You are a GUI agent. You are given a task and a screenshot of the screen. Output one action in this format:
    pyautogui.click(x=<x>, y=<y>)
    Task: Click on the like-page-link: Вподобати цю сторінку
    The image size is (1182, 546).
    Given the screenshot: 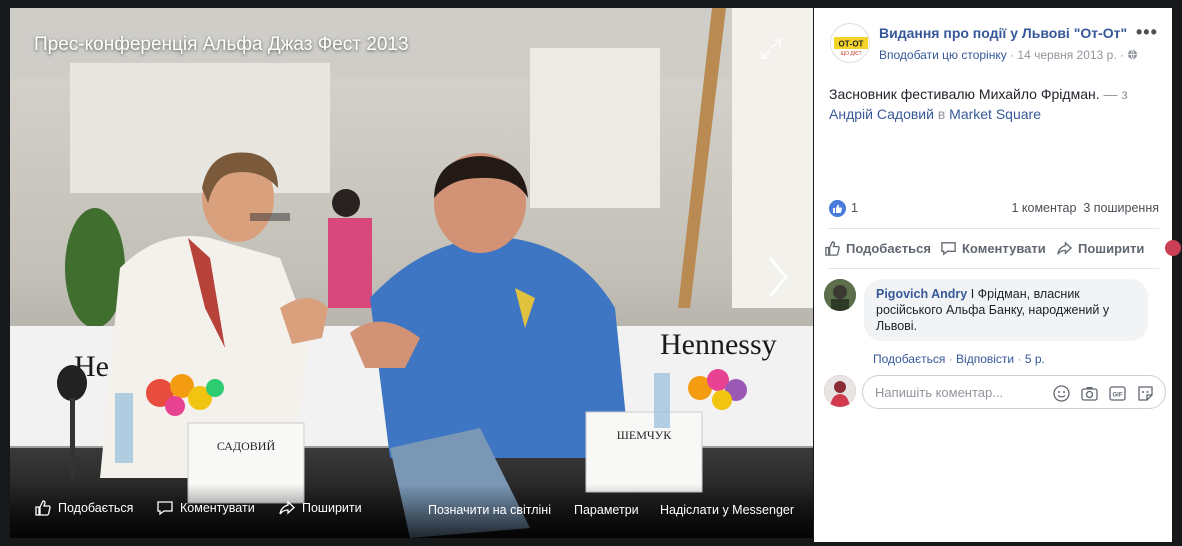 What is the action you would take?
    pyautogui.click(x=943, y=55)
    